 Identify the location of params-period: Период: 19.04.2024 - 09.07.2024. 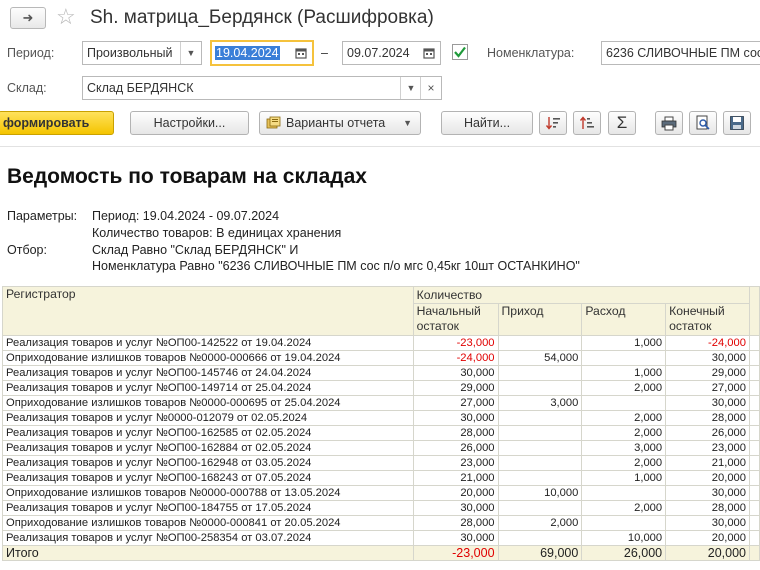
(186, 216).